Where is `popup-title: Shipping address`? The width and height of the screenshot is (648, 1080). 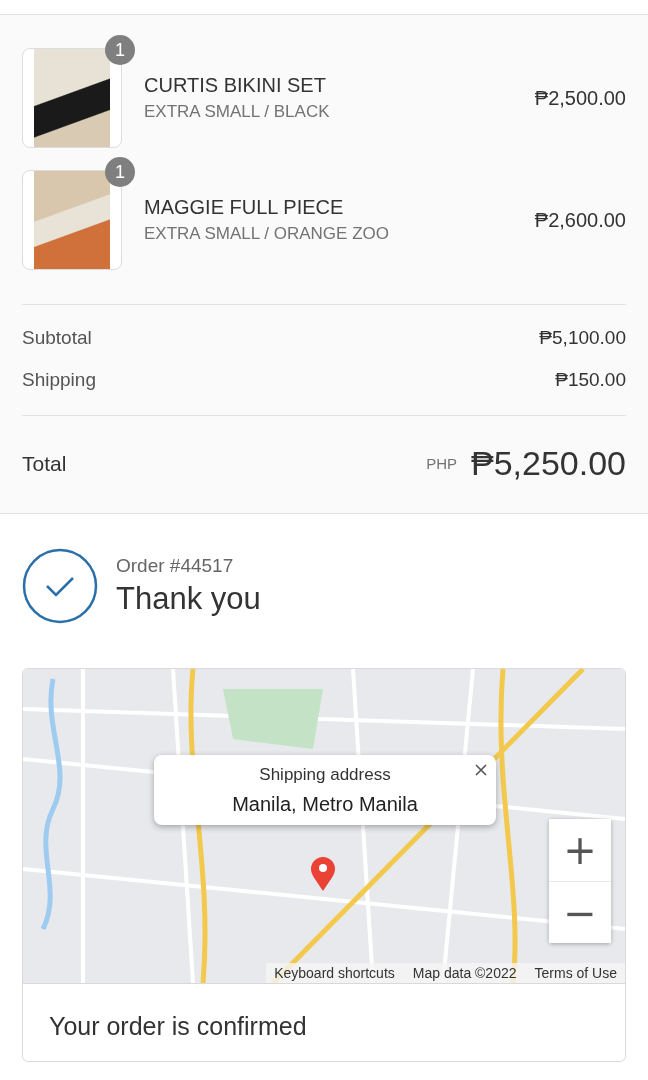 popup-title: Shipping address is located at coordinates (325, 774).